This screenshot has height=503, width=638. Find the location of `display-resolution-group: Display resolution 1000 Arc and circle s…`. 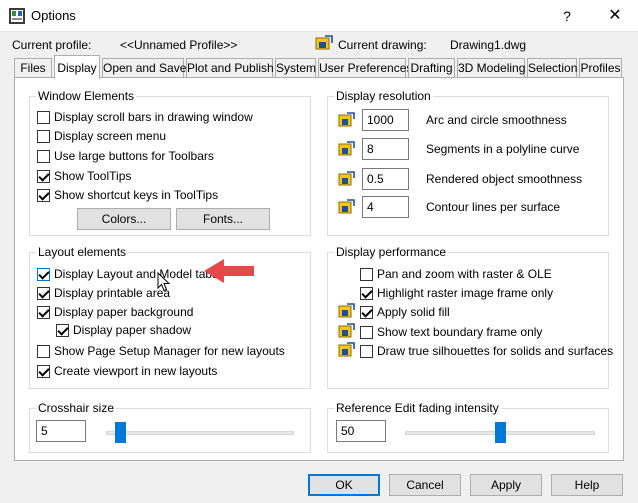

display-resolution-group: Display resolution 1000 Arc and circle s… is located at coordinates (468, 162).